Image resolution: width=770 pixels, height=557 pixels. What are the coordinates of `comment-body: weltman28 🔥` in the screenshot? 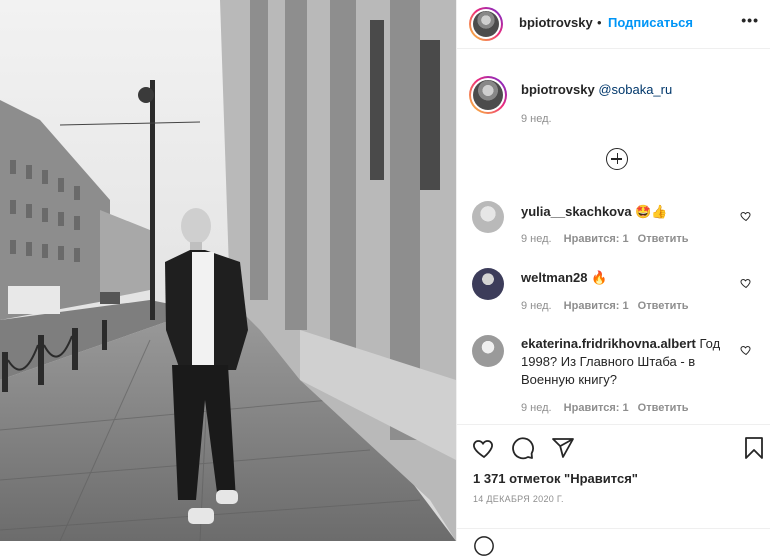 It's located at (626, 278).